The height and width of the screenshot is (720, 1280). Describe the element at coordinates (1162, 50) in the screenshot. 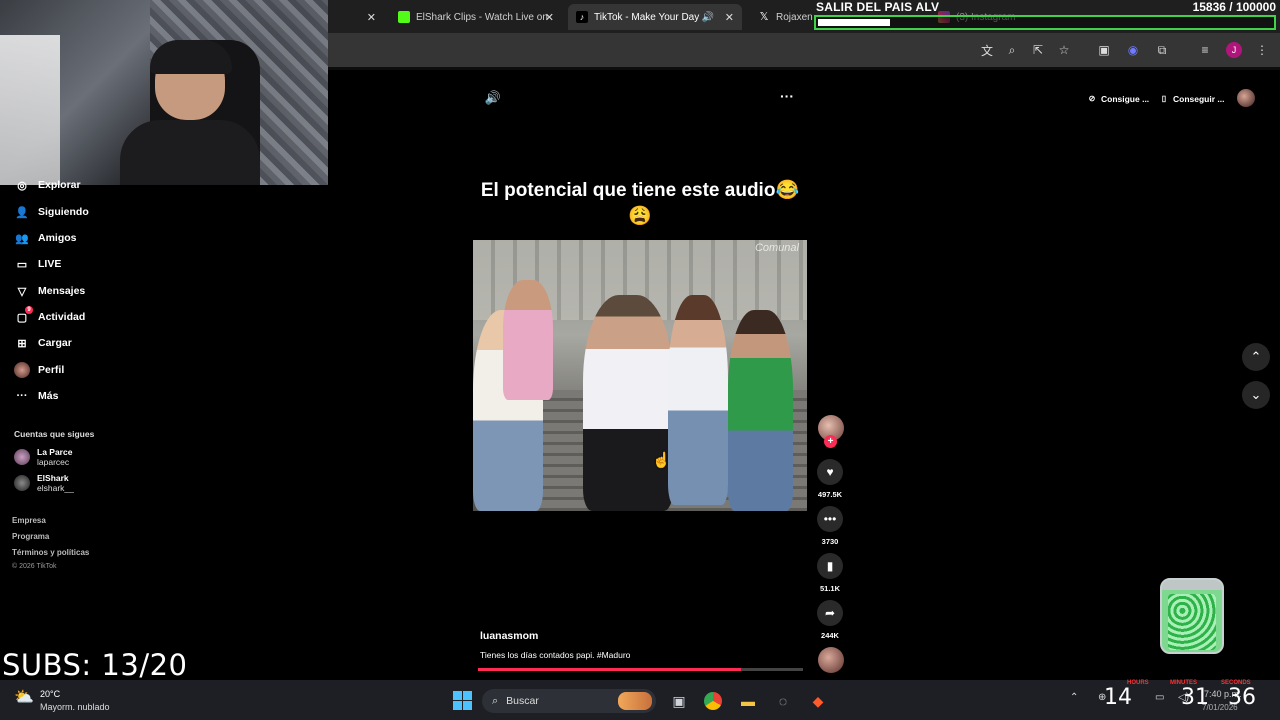

I see `puzzle-icon: ⧉` at that location.